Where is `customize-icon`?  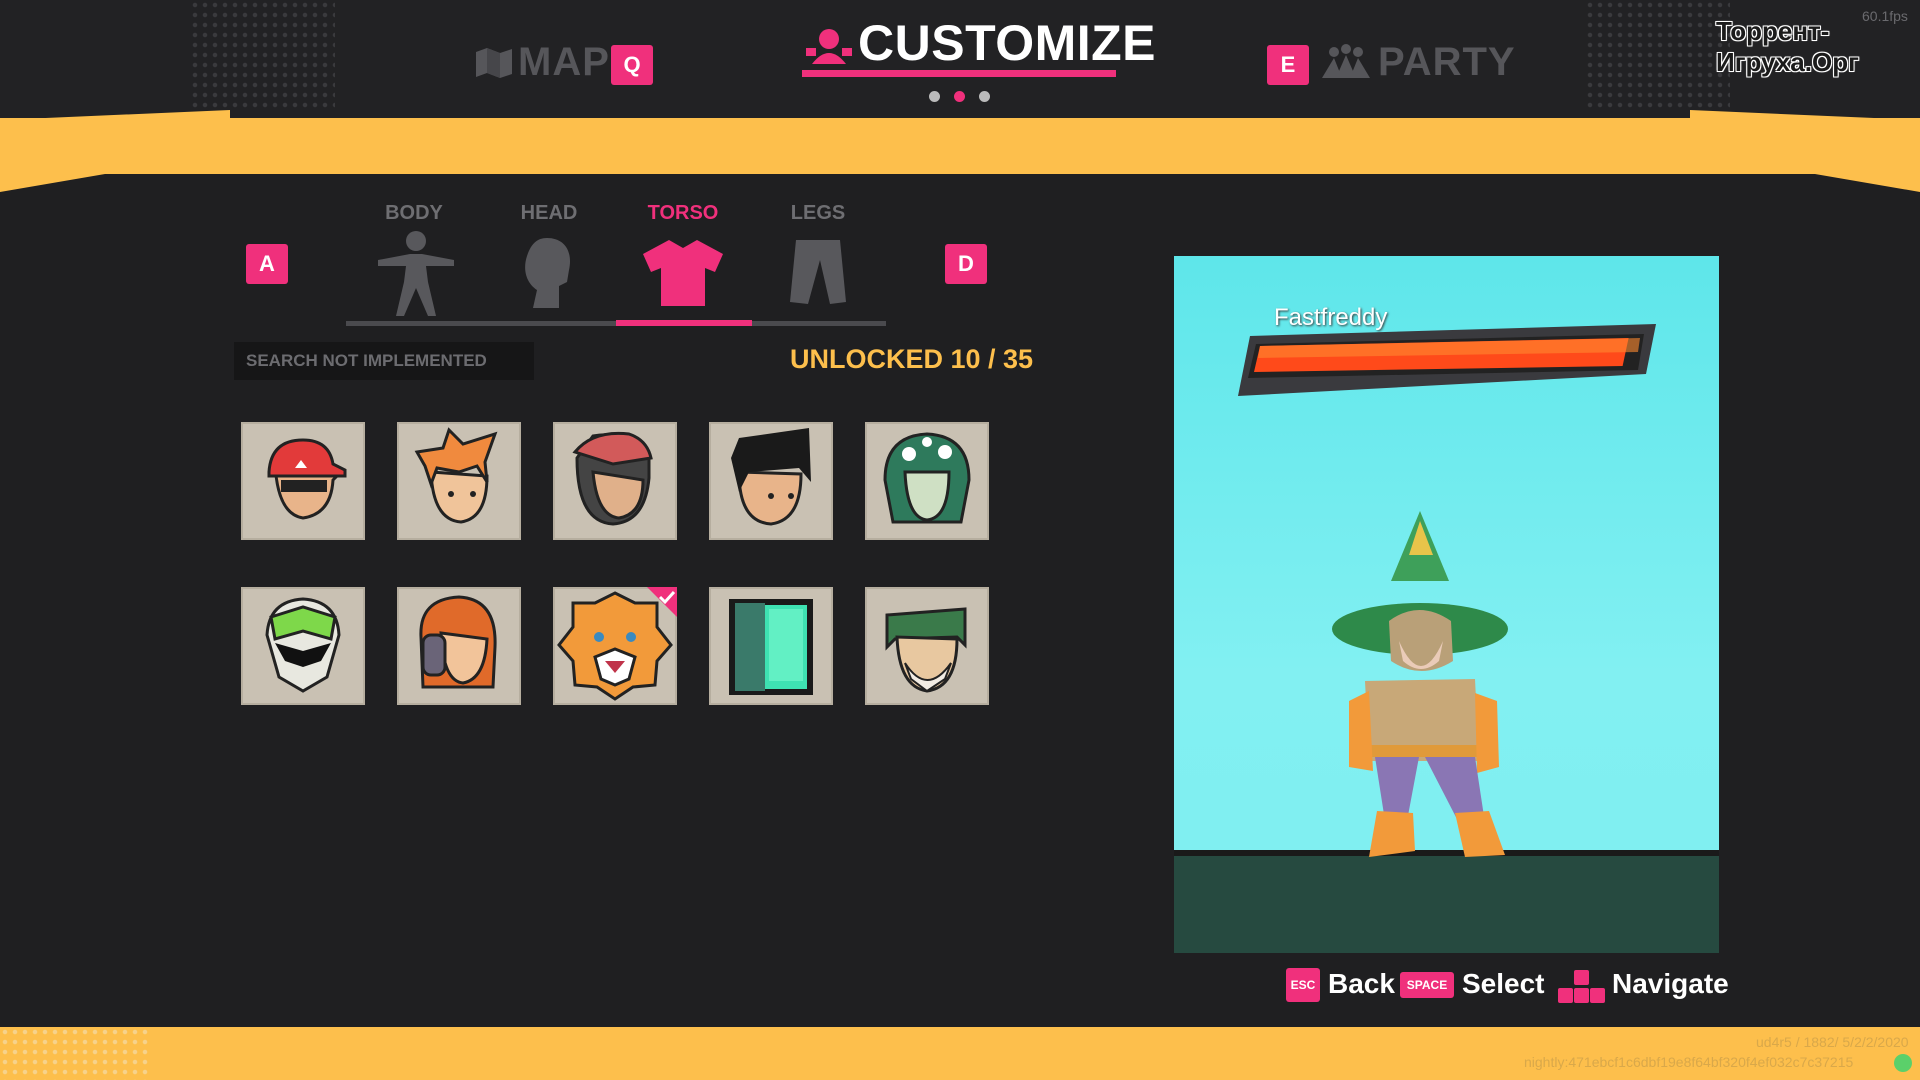 customize-icon is located at coordinates (829, 46).